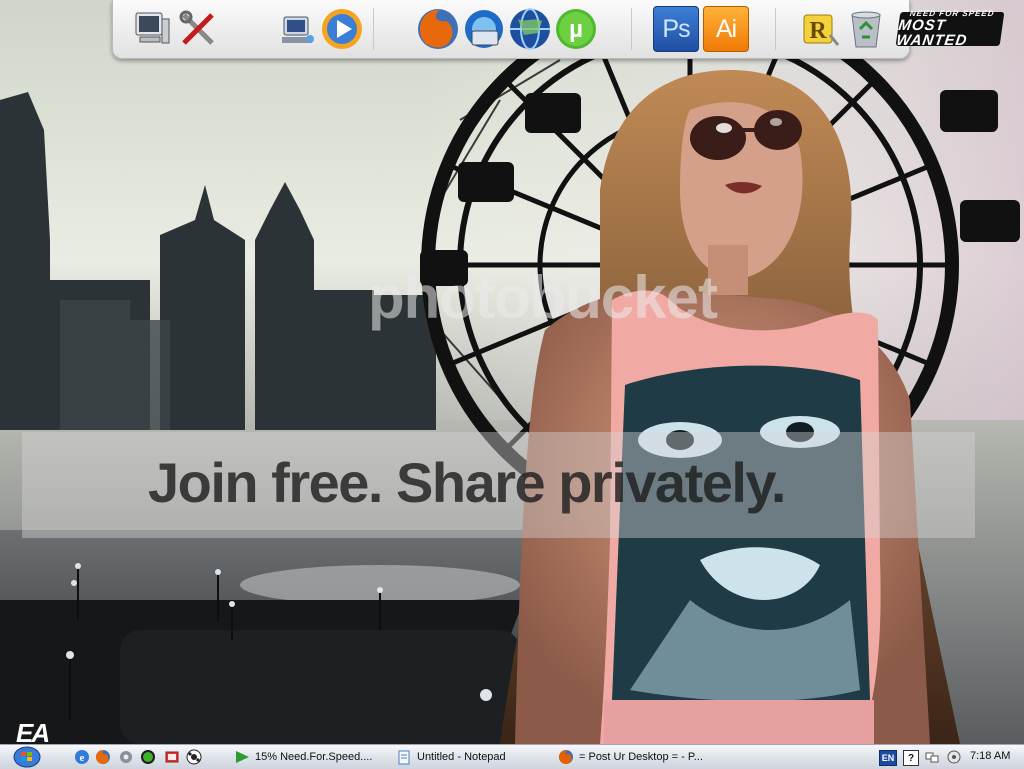 The height and width of the screenshot is (769, 1024). What do you see at coordinates (342, 29) in the screenshot?
I see `media-player-icon` at bounding box center [342, 29].